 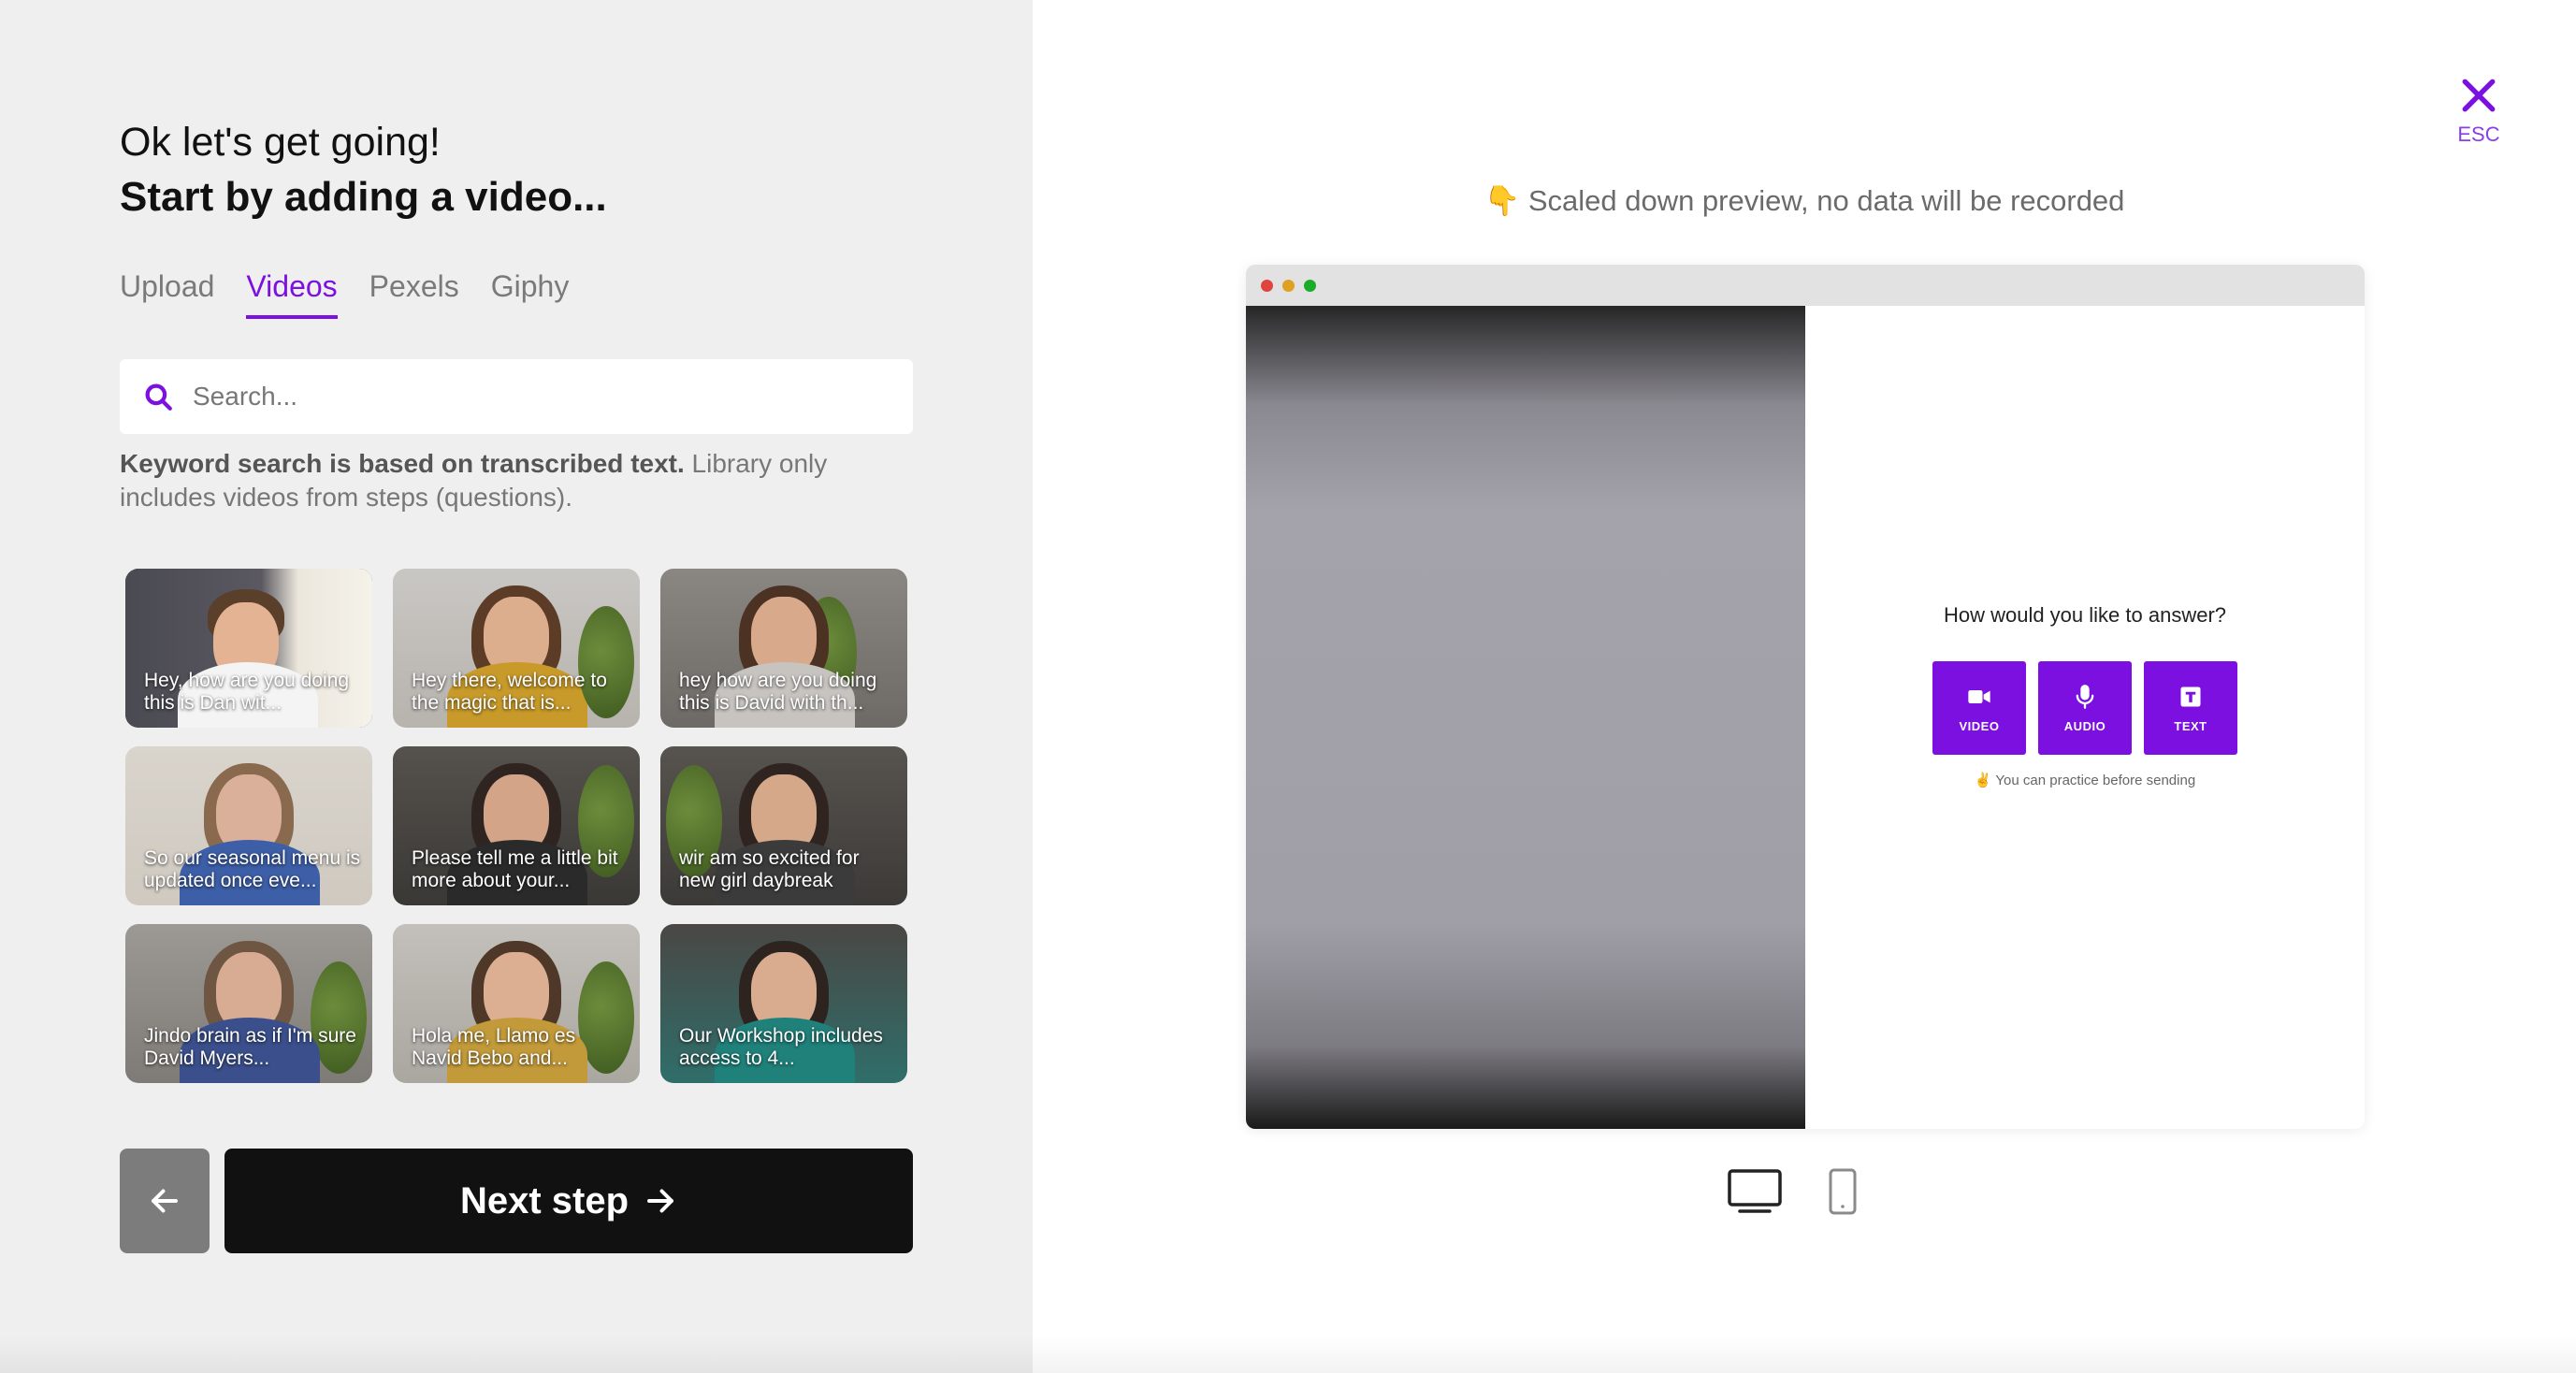 I want to click on answer-video-button: VIDEO, so click(x=1979, y=708).